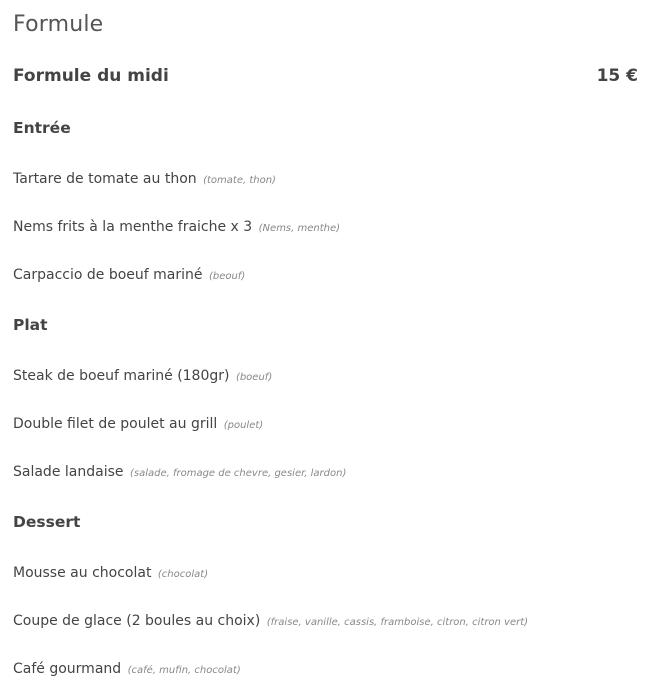  What do you see at coordinates (47, 522) in the screenshot?
I see `course-title-dessert: Dessert` at bounding box center [47, 522].